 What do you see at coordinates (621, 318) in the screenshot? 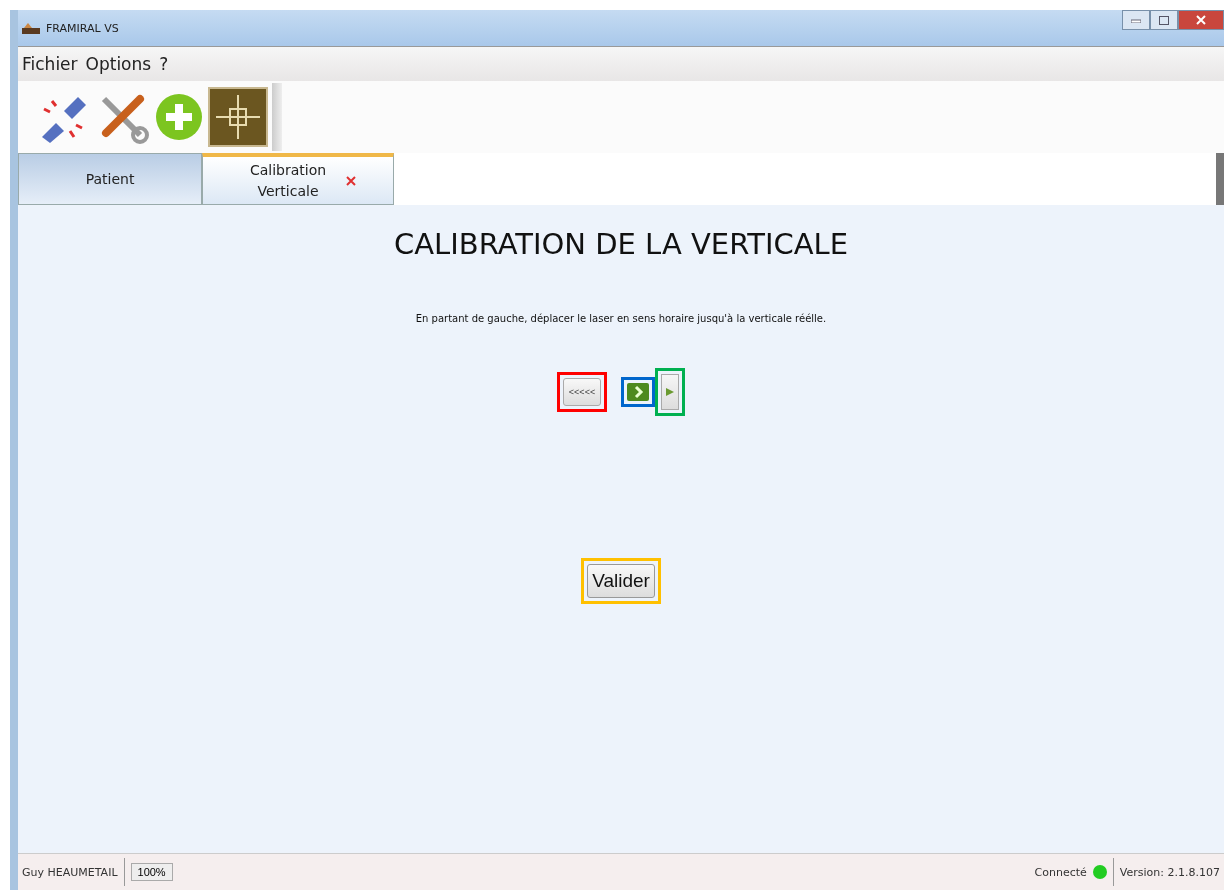
I see `instruction-text: En partant de gauche, déplacer le laser en sens horaire jusqu'à la verticale réélle.` at bounding box center [621, 318].